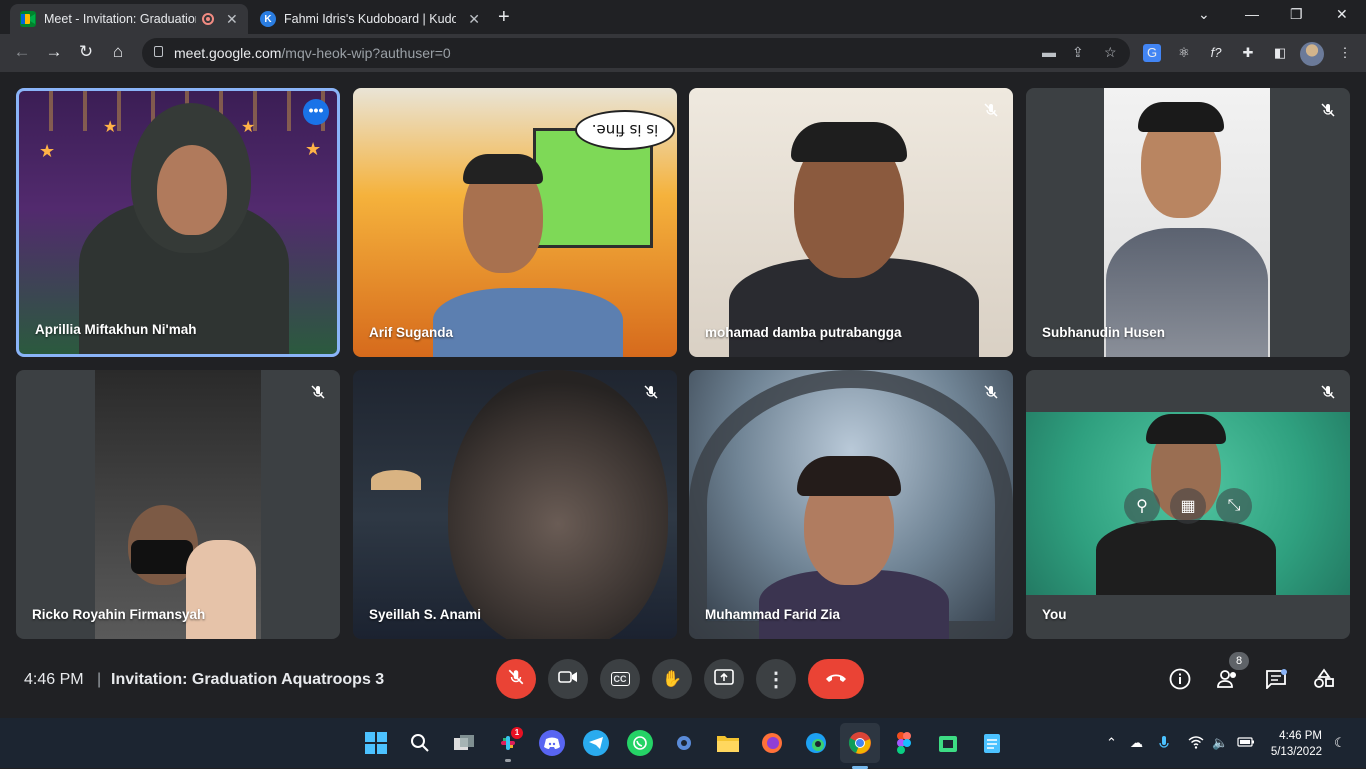 This screenshot has height=769, width=1366. I want to click on home-icon: ⌂, so click(118, 52).